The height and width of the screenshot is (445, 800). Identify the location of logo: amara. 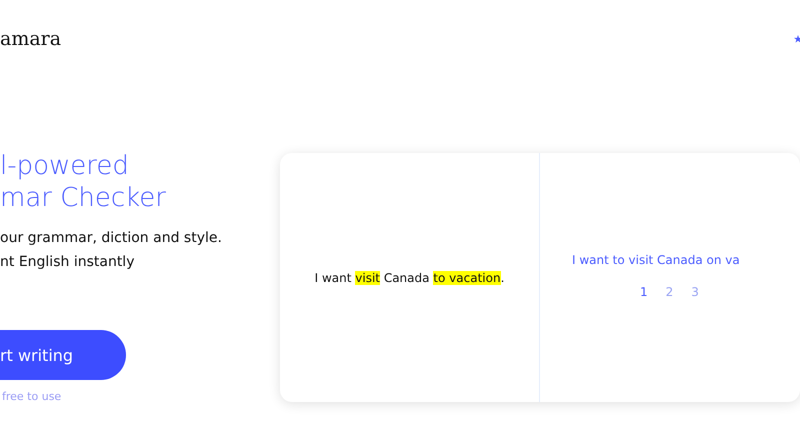
(31, 39).